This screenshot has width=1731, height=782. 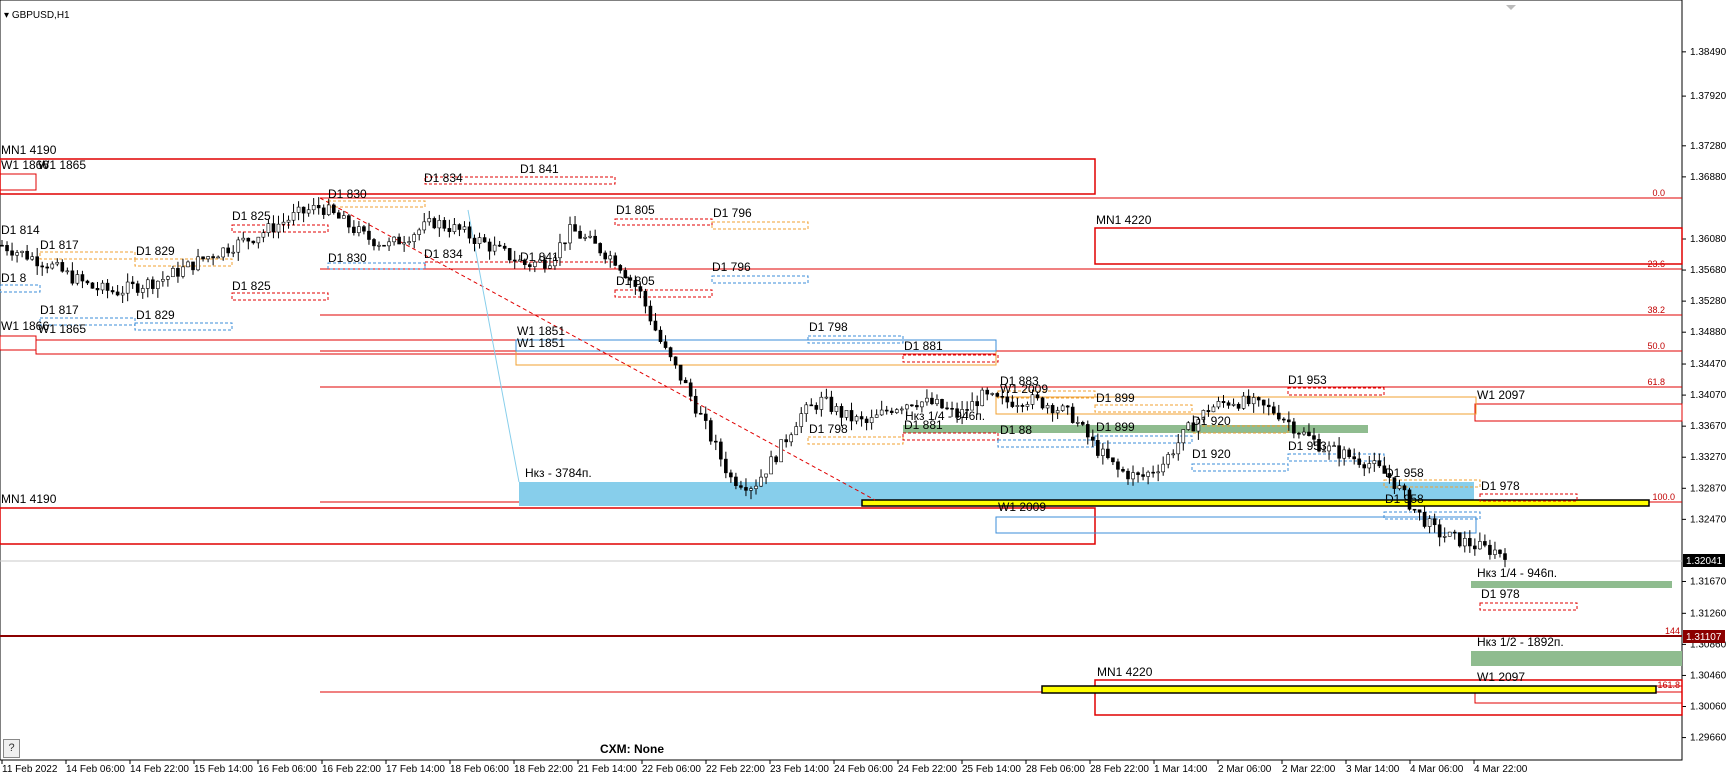 What do you see at coordinates (635, 210) in the screenshot?
I see `label-d1-805-a: D1 805` at bounding box center [635, 210].